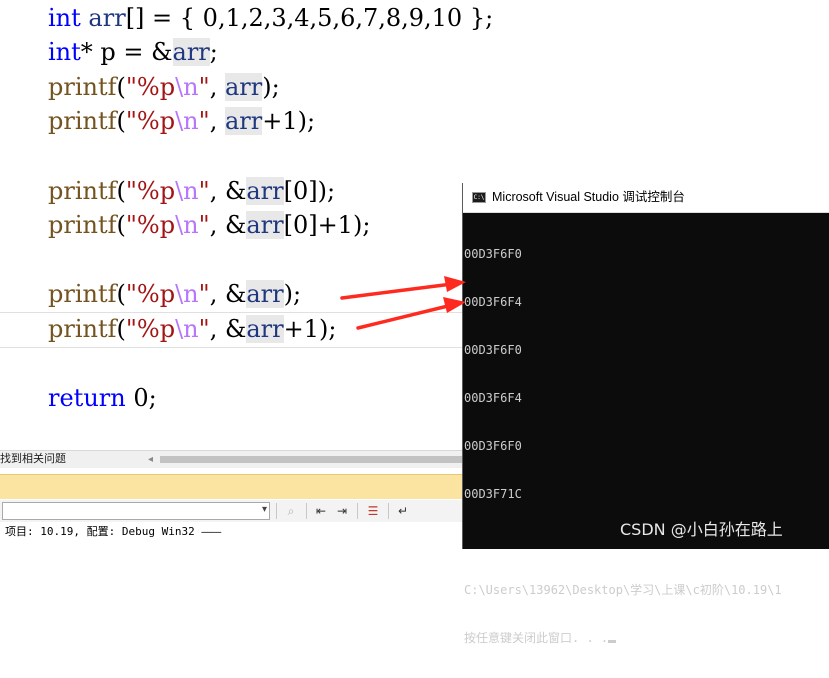 This screenshot has height=678, width=829. I want to click on console-window-title: Microsoft Visual Studio 调试控制台, so click(588, 197).